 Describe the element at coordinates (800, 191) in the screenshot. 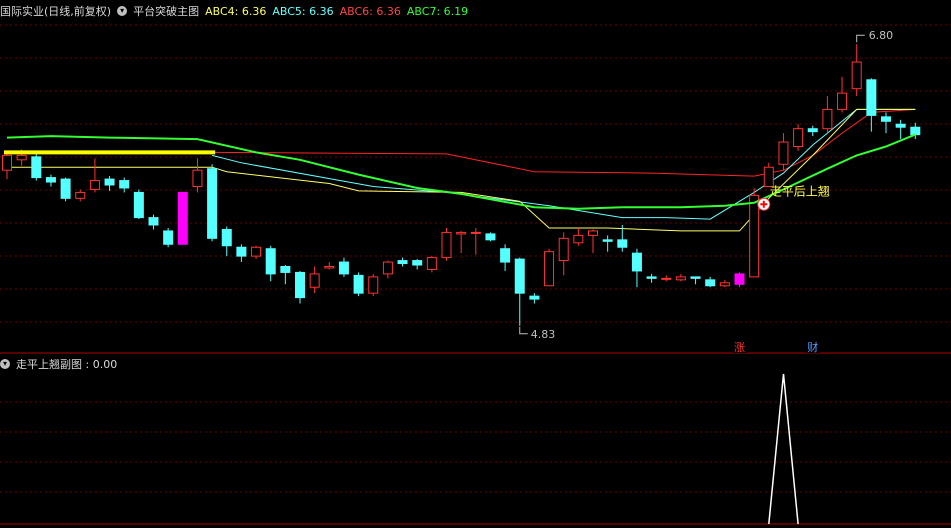

I see `signal-label: 走平后上翘` at that location.